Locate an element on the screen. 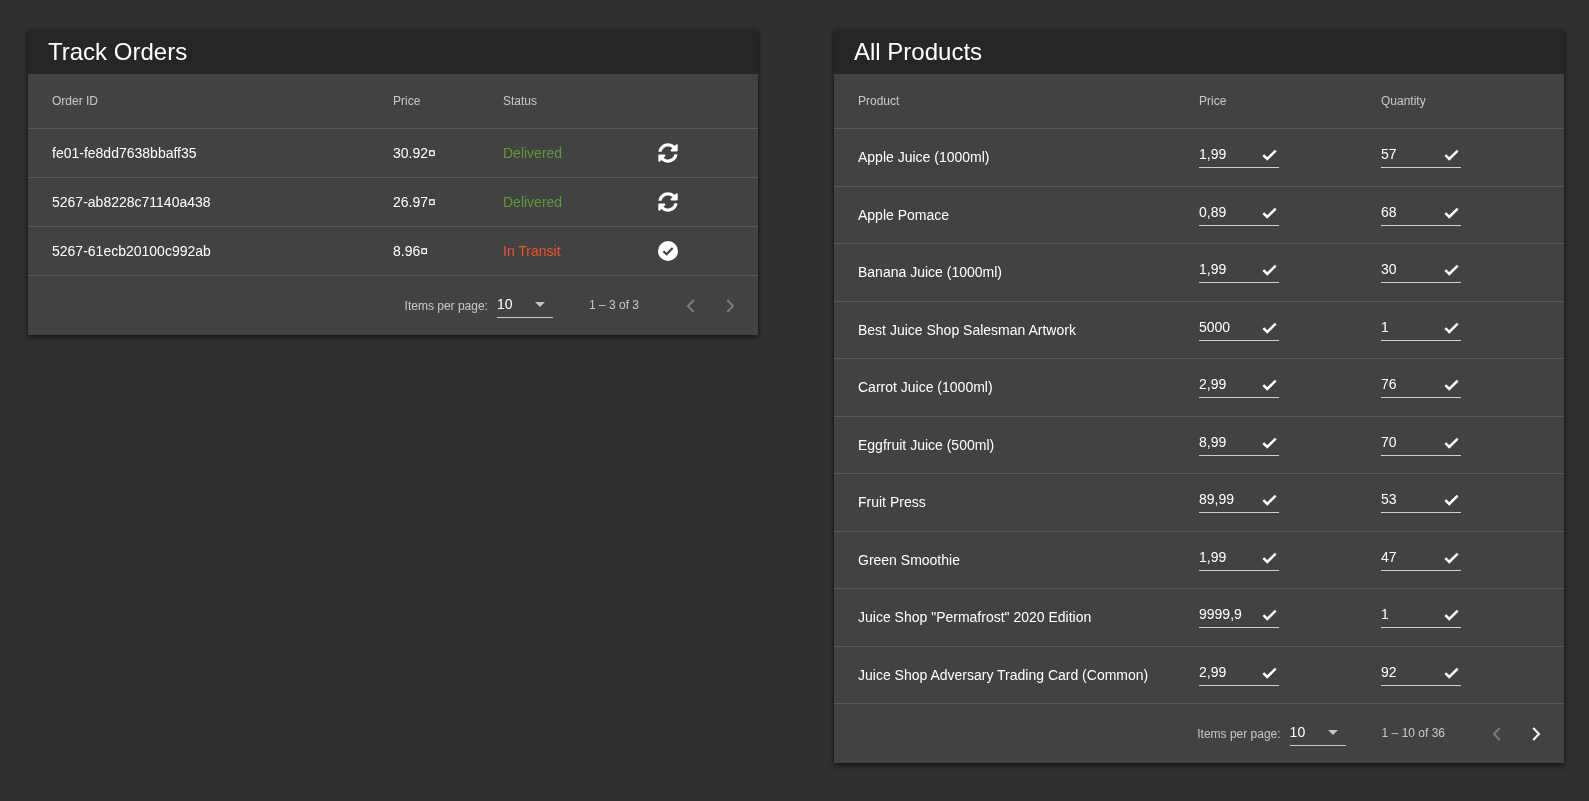  check-circle-icon is located at coordinates (668, 251).